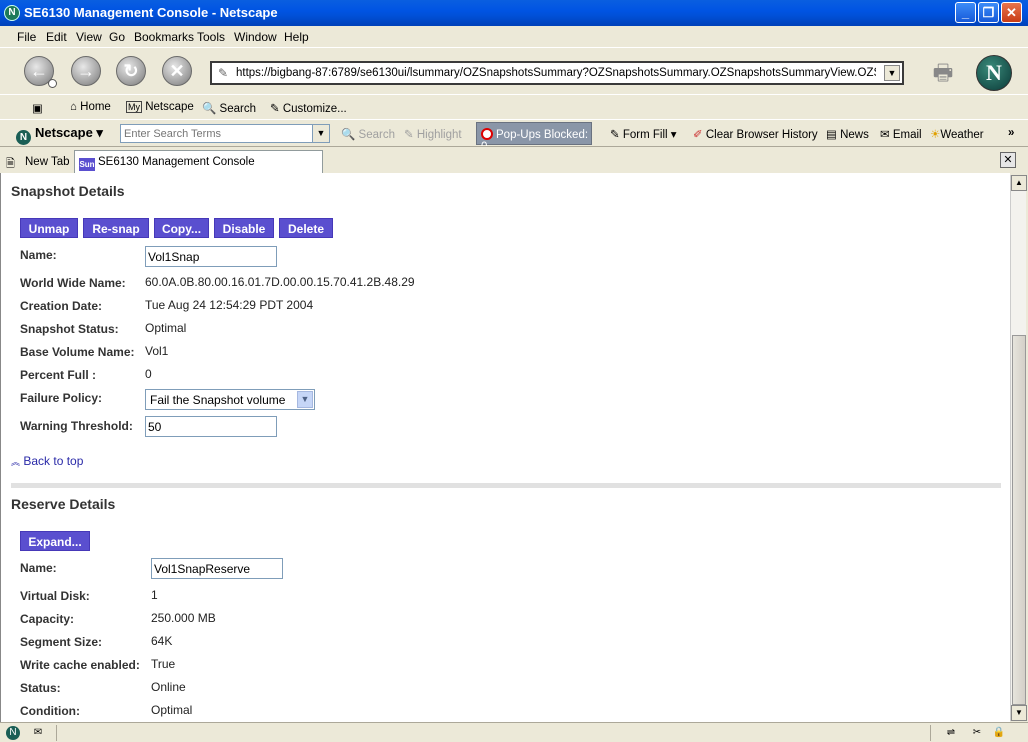 This screenshot has height=742, width=1028. Describe the element at coordinates (38, 733) in the screenshot. I see `mail-status-icon: ✉` at that location.